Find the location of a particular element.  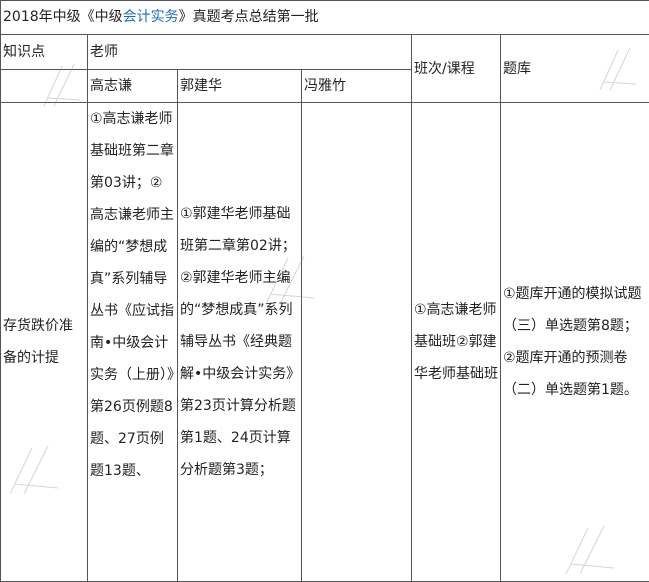

cell-teacher-feng is located at coordinates (356, 342).